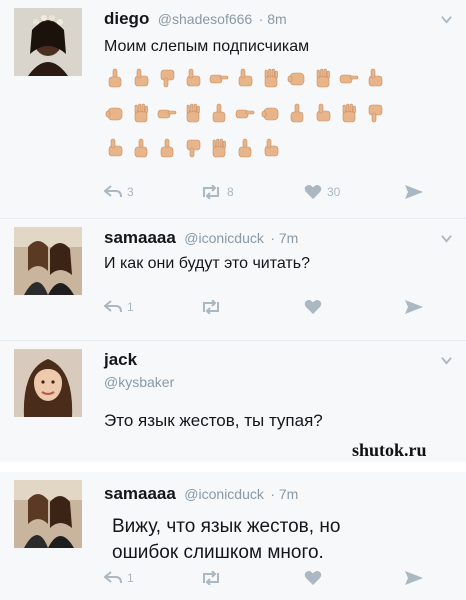  Describe the element at coordinates (139, 382) in the screenshot. I see `user-handle: @kysbaker` at that location.